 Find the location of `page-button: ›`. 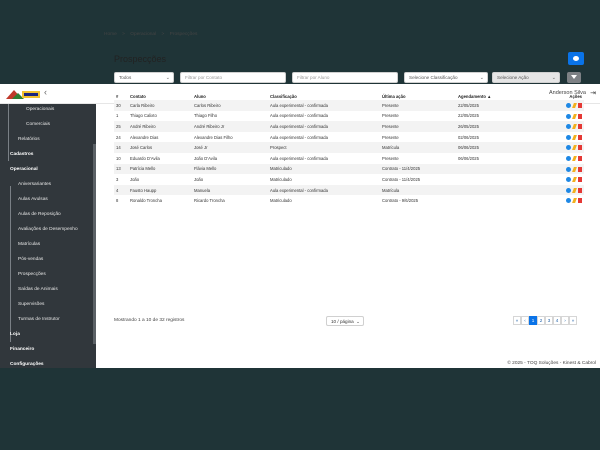

page-button: › is located at coordinates (565, 320).